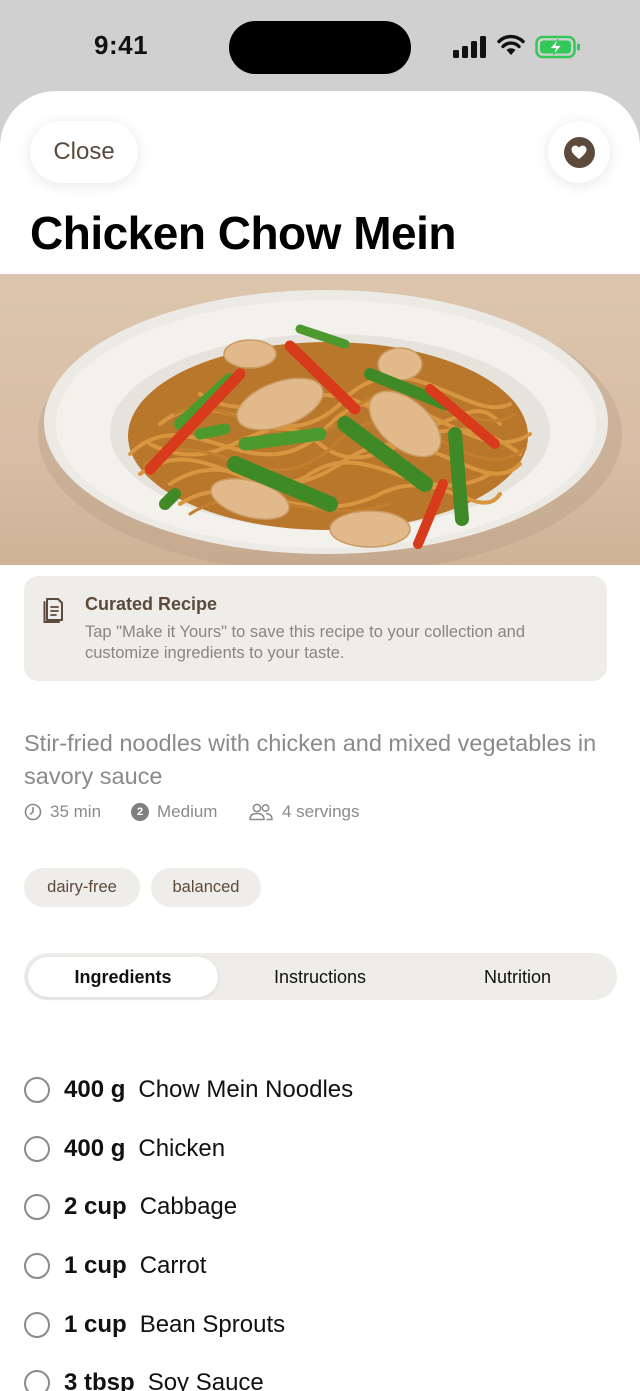 This screenshot has width=640, height=1391. I want to click on ingredient-quantity: 2 cup, so click(95, 1206).